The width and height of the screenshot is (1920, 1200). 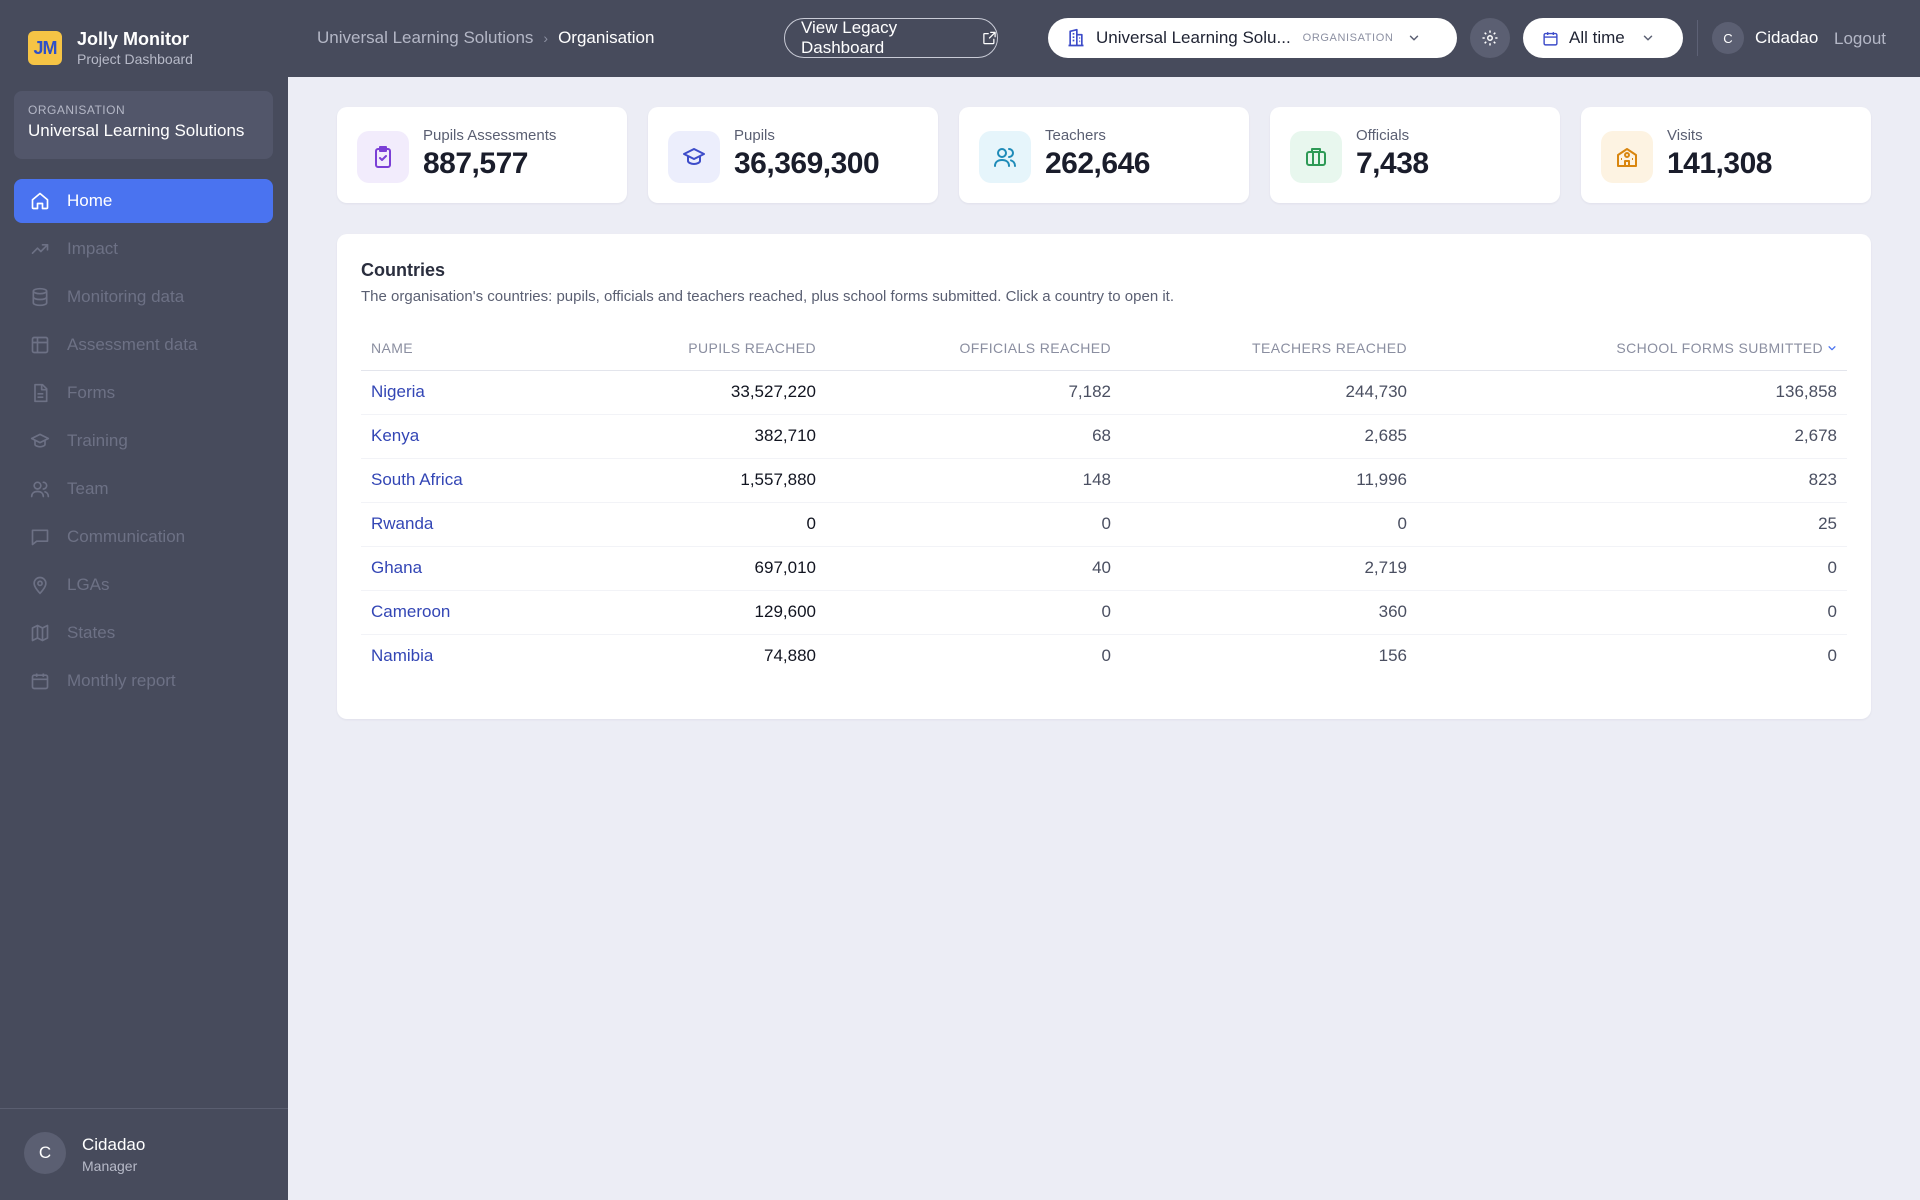 What do you see at coordinates (143, 393) in the screenshot?
I see `sidebar-item-forms: Forms` at bounding box center [143, 393].